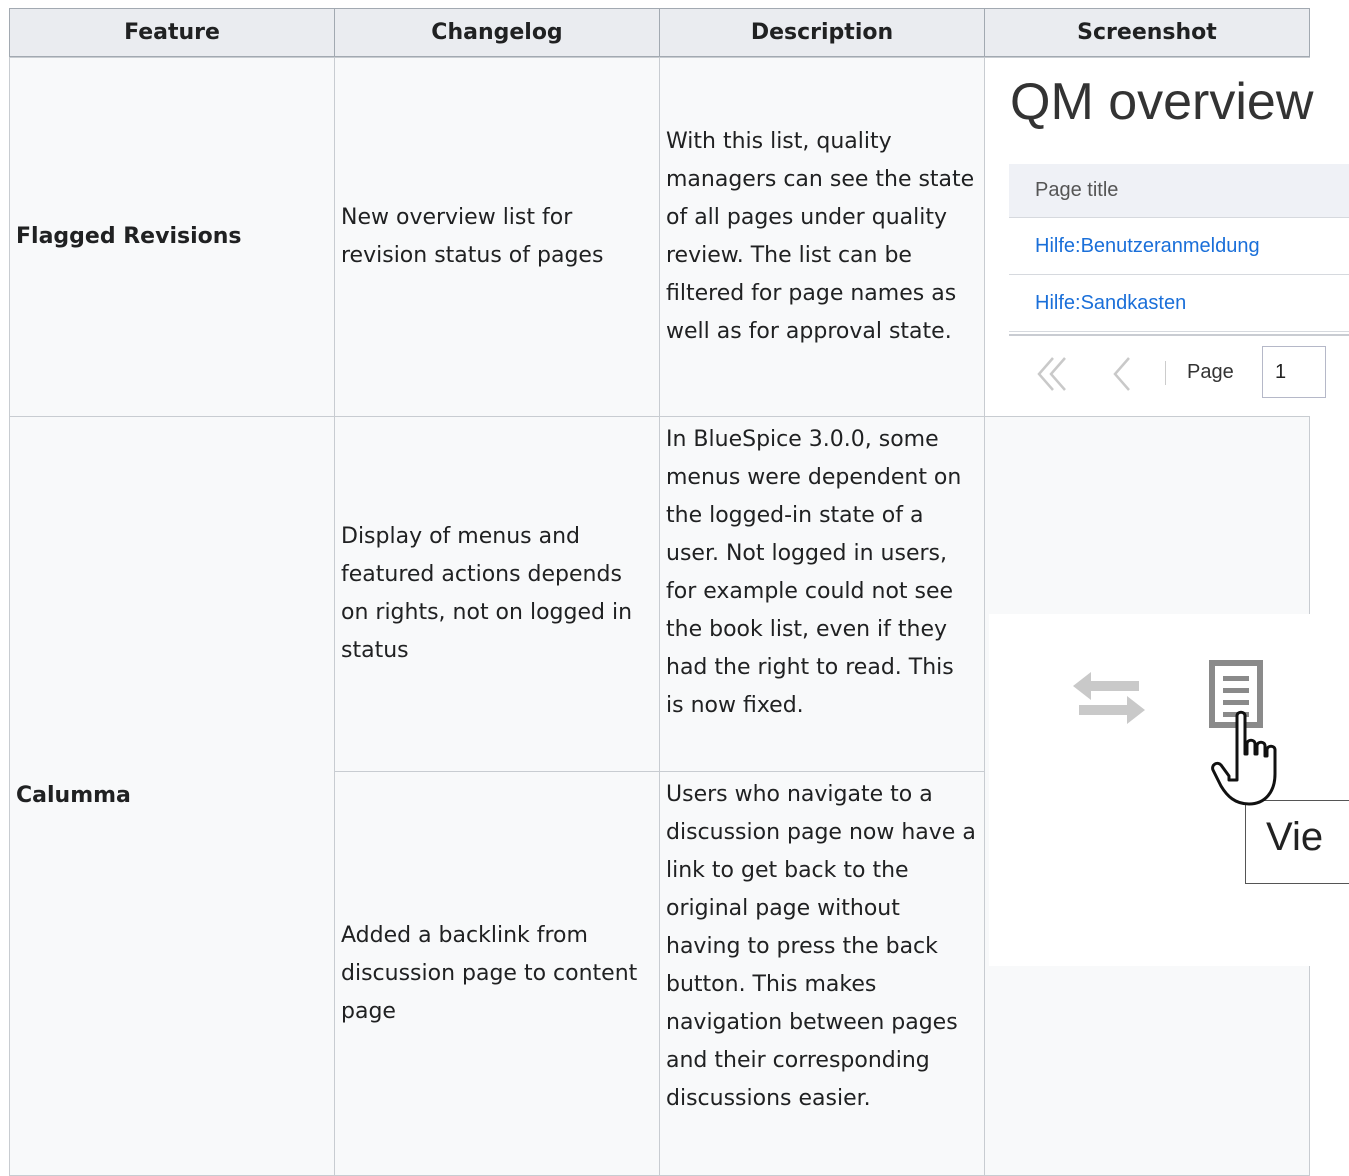 Image resolution: width=1349 pixels, height=1176 pixels. Describe the element at coordinates (1294, 372) in the screenshot. I see `qm-page-input: 1` at that location.